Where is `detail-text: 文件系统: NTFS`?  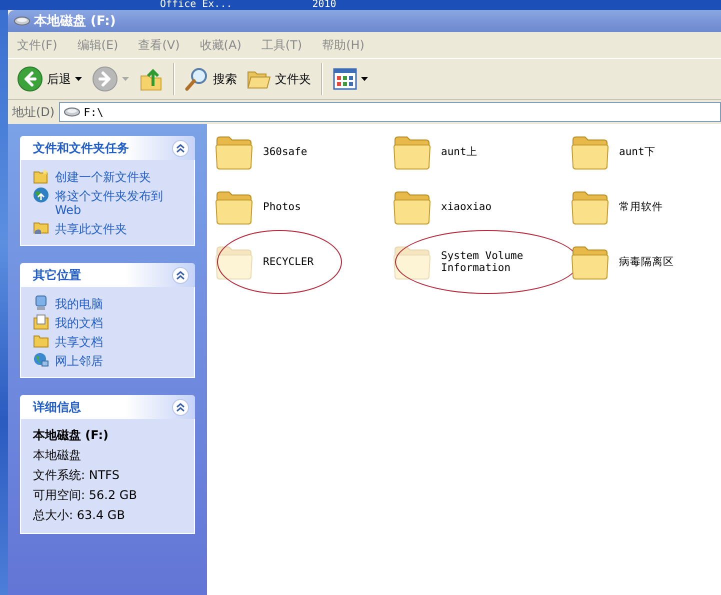 detail-text: 文件系统: NTFS is located at coordinates (76, 475).